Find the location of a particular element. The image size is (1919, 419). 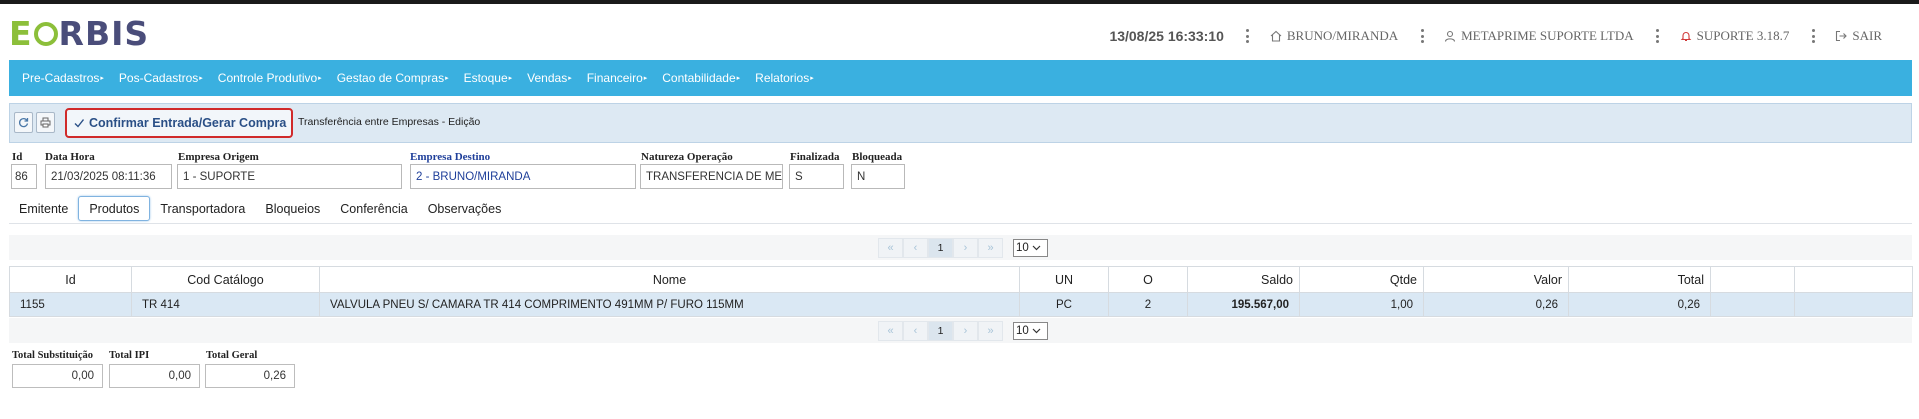

confirm-entry-label: Confirmar Entrada/Gerar Compra is located at coordinates (188, 123).